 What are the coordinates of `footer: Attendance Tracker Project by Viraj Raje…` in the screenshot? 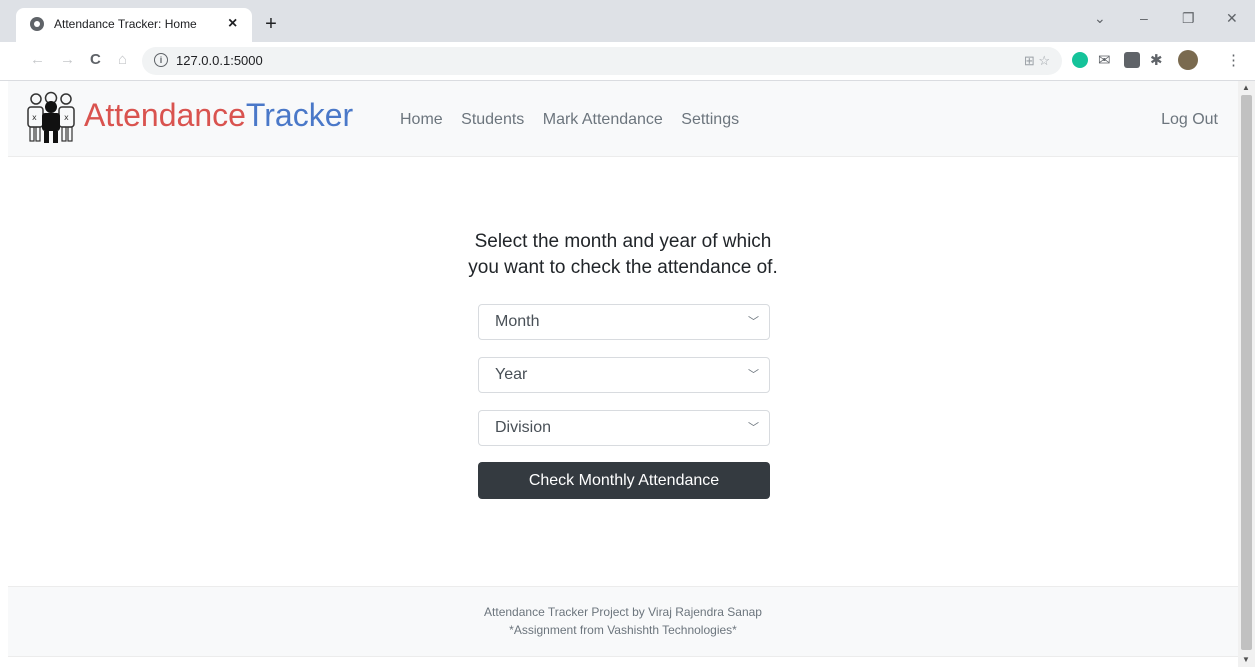 It's located at (623, 621).